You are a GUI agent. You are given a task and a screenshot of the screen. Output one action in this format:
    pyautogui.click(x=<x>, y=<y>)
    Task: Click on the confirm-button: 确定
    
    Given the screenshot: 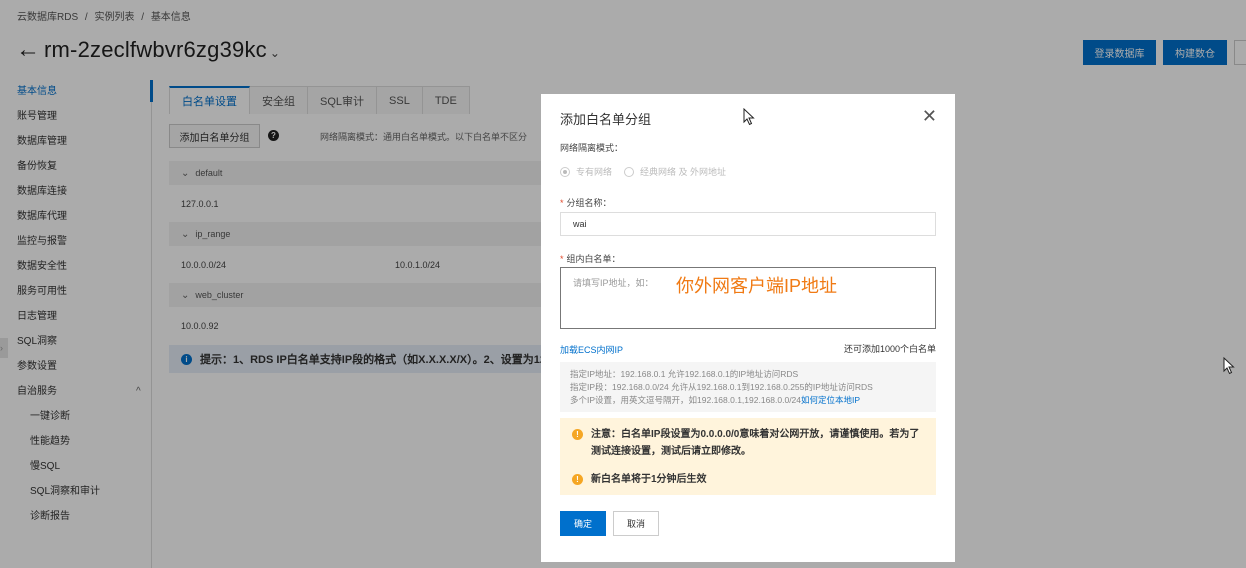 What is the action you would take?
    pyautogui.click(x=583, y=523)
    